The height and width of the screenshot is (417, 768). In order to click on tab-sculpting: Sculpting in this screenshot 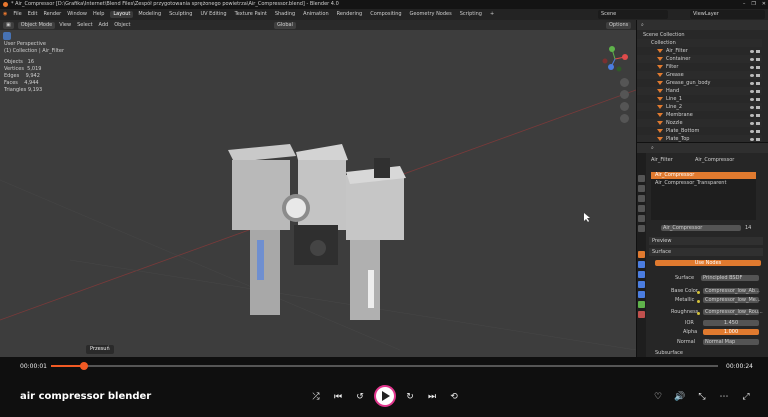, I will do `click(180, 14)`.